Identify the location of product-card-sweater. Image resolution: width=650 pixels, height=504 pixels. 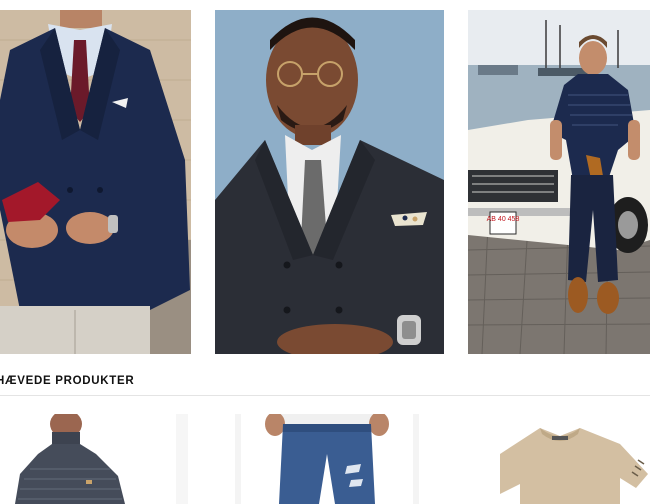
(94, 459).